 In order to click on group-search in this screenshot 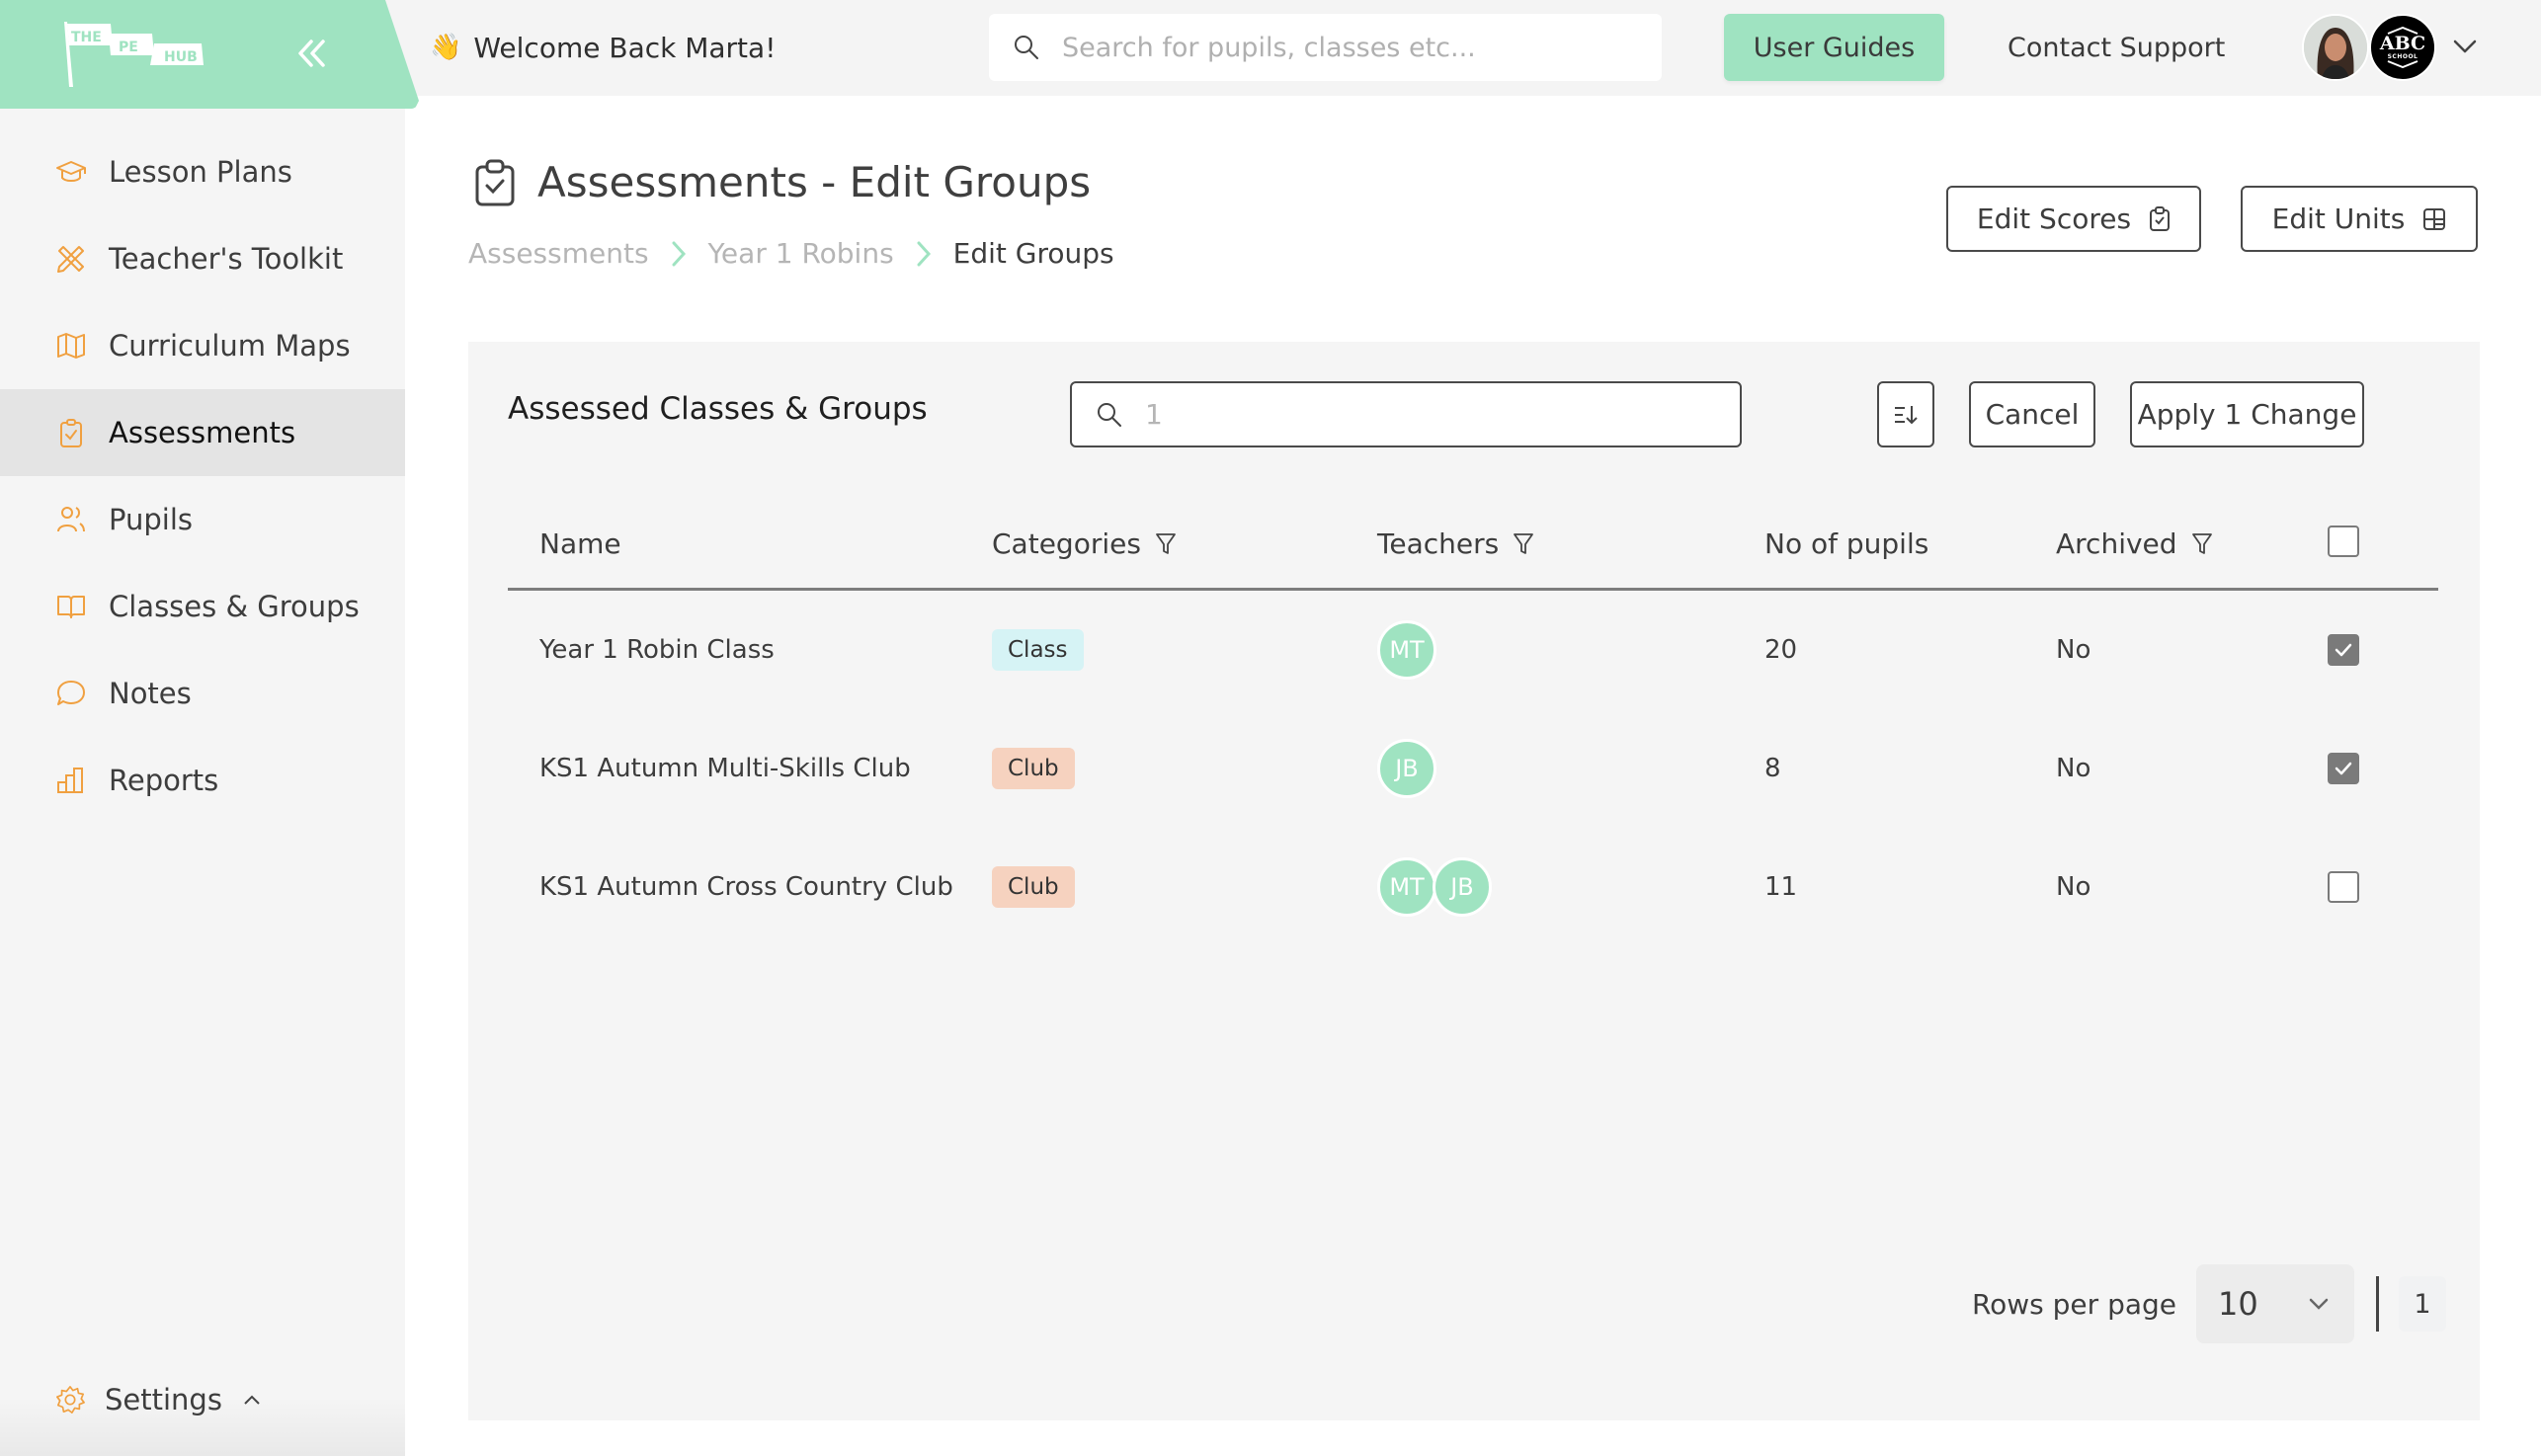, I will do `click(1406, 414)`.